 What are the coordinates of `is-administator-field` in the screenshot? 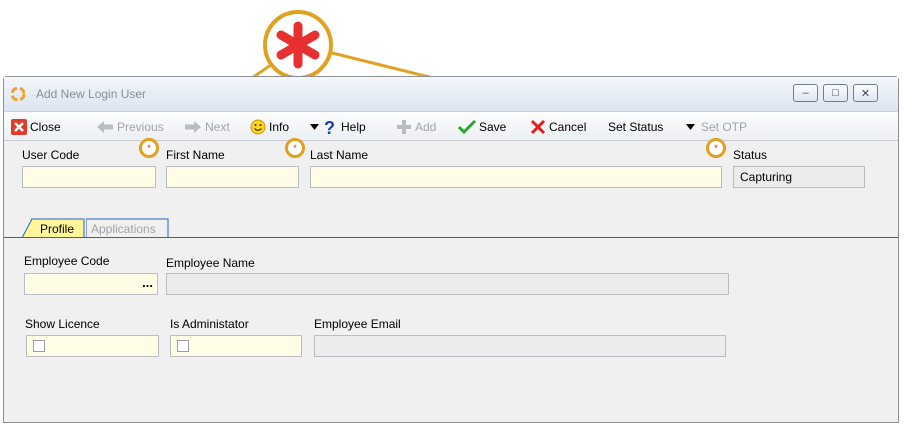 It's located at (236, 346).